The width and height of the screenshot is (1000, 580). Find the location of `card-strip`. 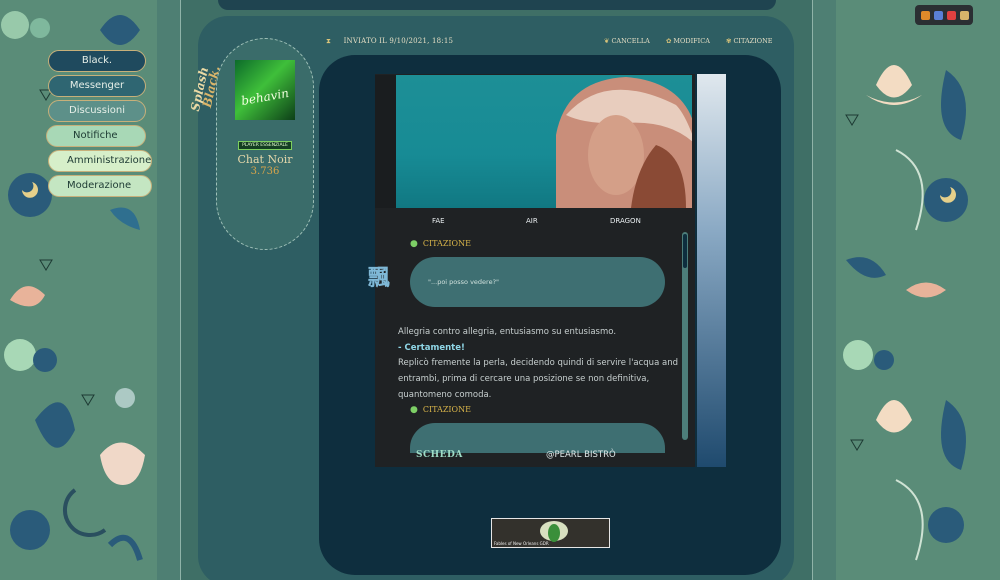

card-strip is located at coordinates (385, 141).